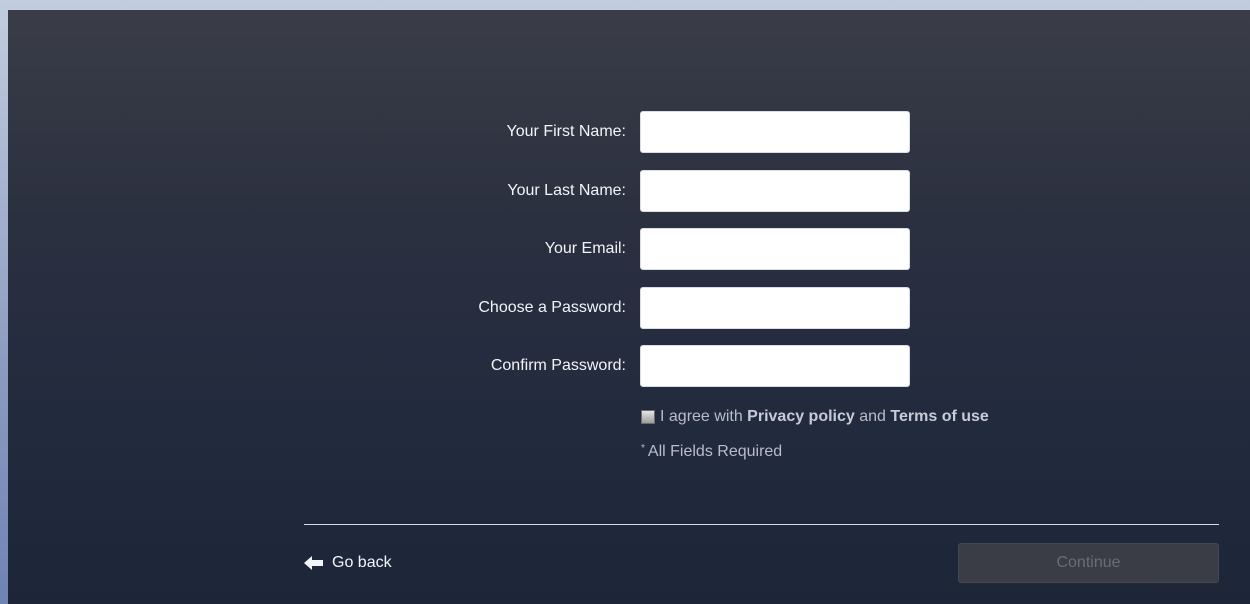  What do you see at coordinates (701, 416) in the screenshot?
I see `agree-prefix: I agree with` at bounding box center [701, 416].